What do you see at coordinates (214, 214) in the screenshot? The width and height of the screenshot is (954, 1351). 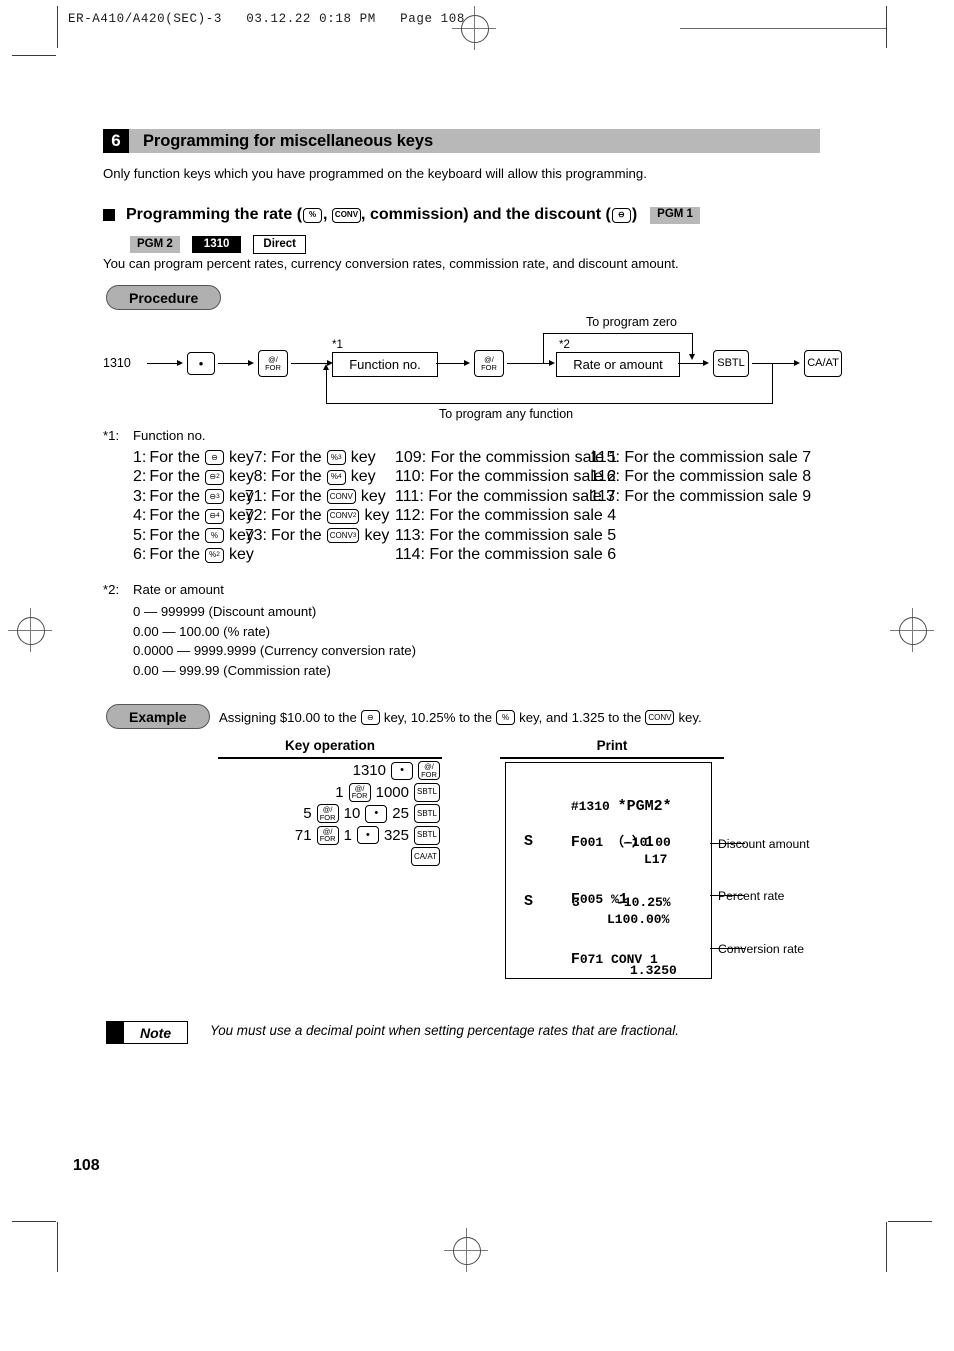 I see `subsection-prefix: Programming the rate (` at bounding box center [214, 214].